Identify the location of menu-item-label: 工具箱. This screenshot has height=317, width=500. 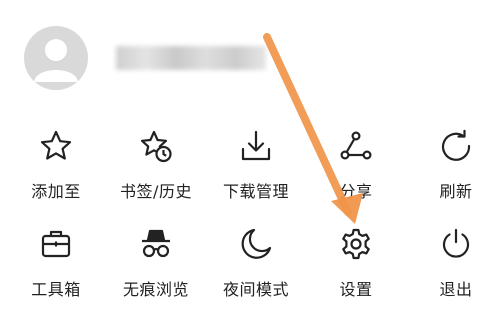
(56, 289).